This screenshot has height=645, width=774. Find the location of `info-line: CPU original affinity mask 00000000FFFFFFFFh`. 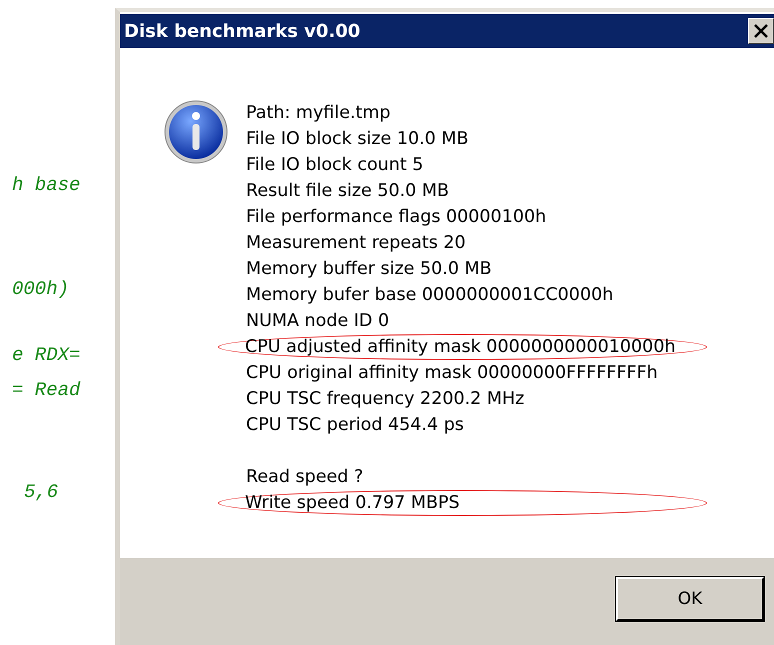

info-line: CPU original affinity mask 00000000FFFFFFFFh is located at coordinates (452, 373).